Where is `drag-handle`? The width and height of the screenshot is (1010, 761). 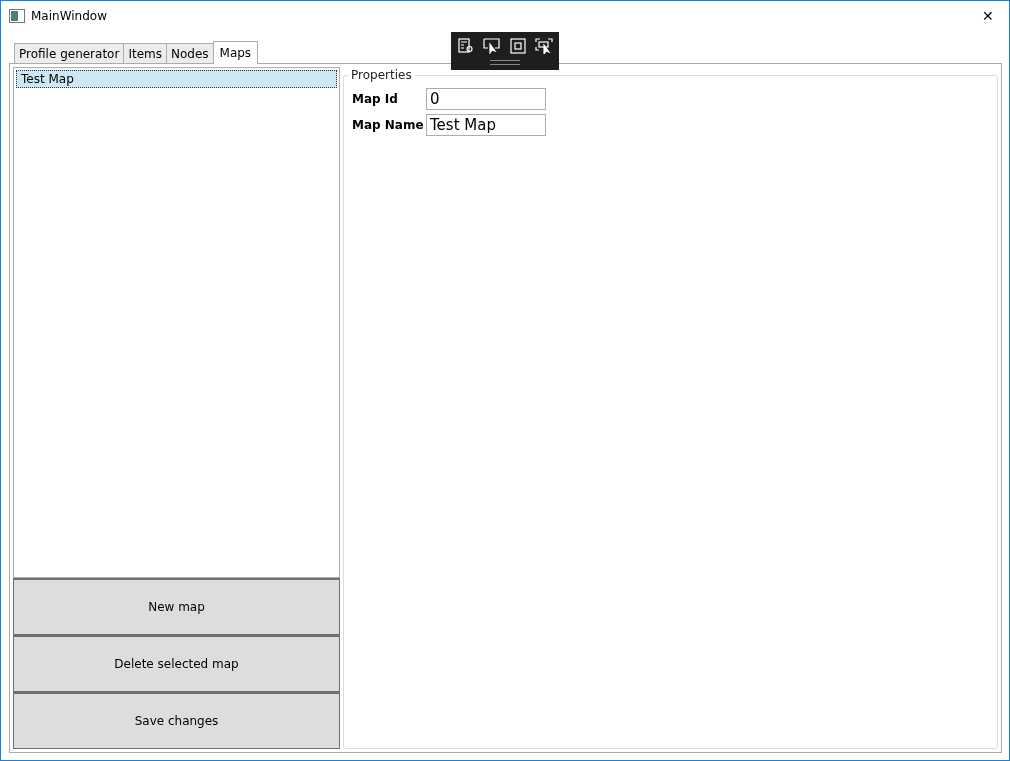 drag-handle is located at coordinates (505, 62).